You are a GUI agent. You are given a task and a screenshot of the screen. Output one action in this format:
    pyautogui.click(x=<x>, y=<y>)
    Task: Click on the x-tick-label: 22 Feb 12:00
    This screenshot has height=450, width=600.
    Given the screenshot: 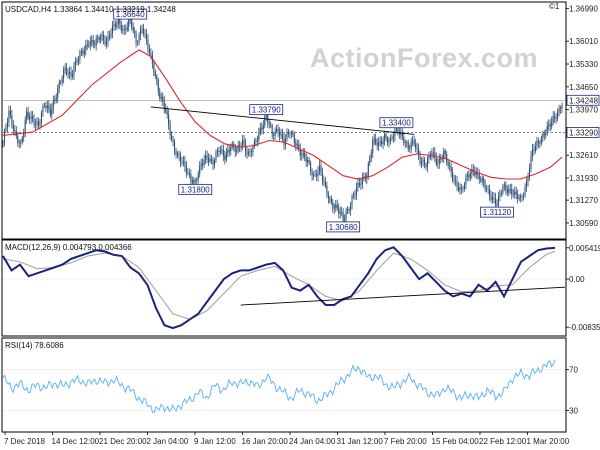 What is the action you would take?
    pyautogui.click(x=503, y=441)
    